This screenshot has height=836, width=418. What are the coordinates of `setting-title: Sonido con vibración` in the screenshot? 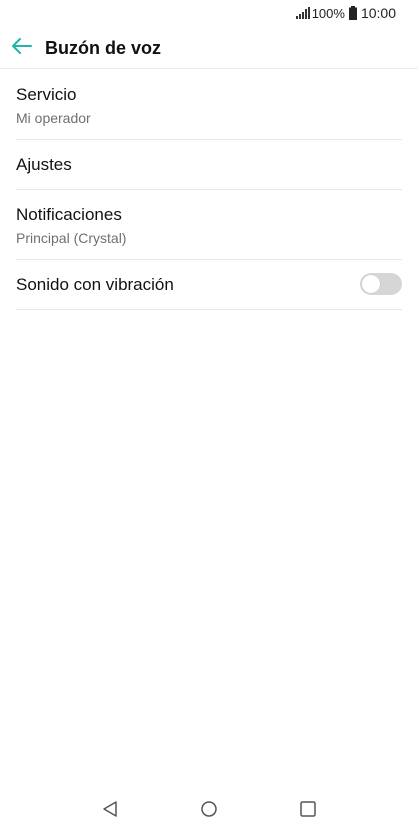 It's located at (95, 284).